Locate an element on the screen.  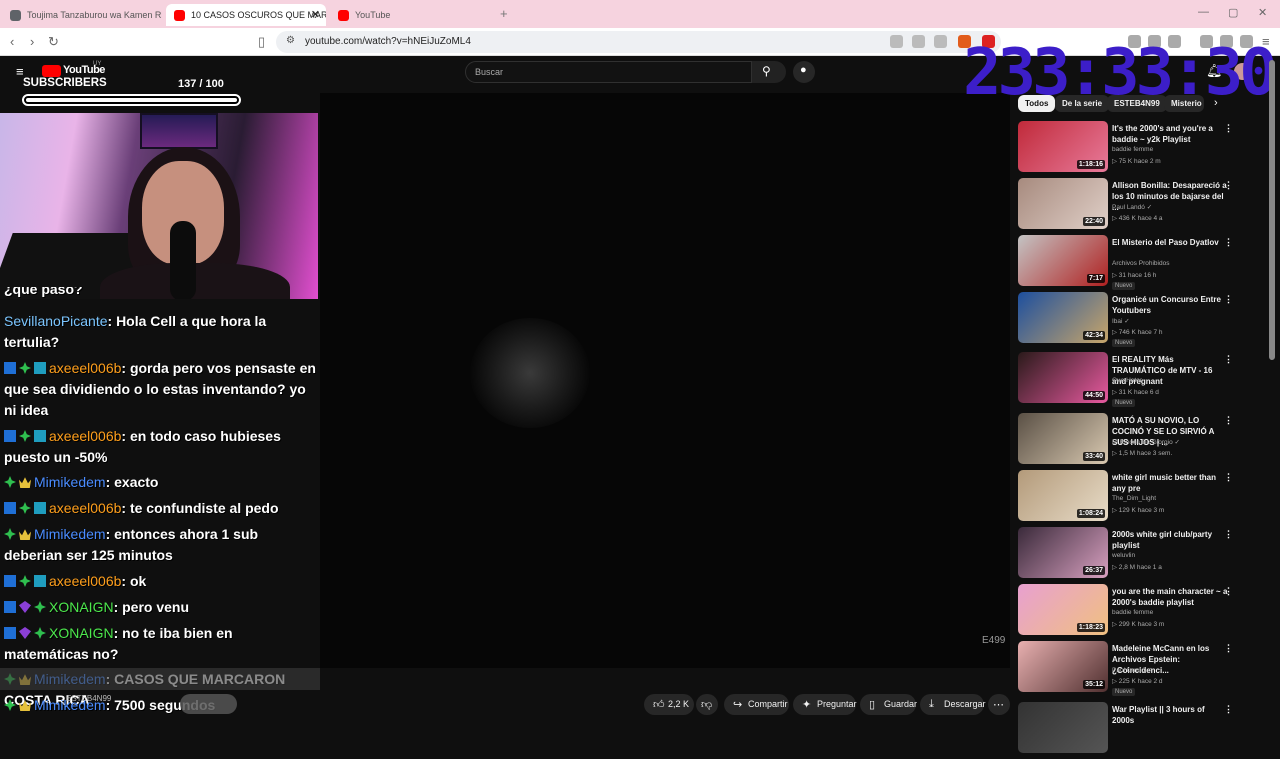
zoom-icon is located at coordinates (918, 41).